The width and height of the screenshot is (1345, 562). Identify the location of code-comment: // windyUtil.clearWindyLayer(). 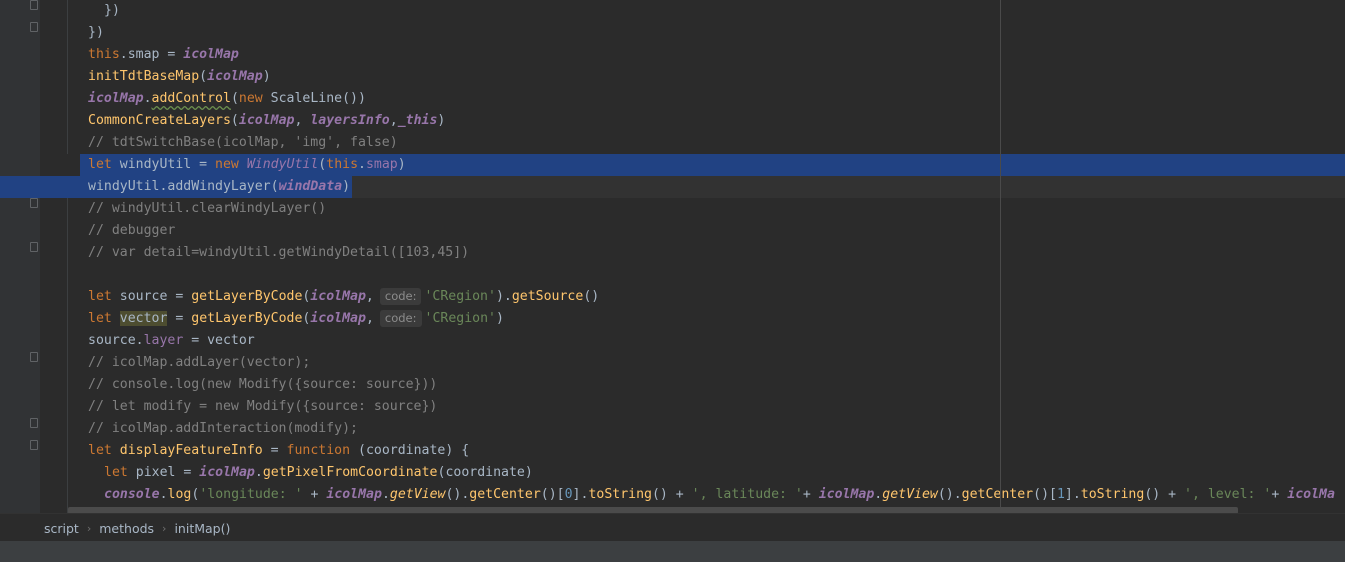
(207, 208).